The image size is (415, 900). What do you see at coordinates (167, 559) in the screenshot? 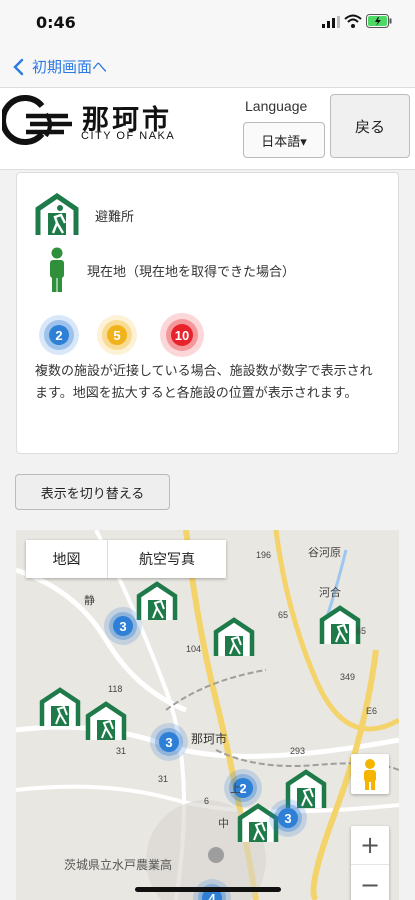
I see `map-type-satellite-button: 航空写真` at bounding box center [167, 559].